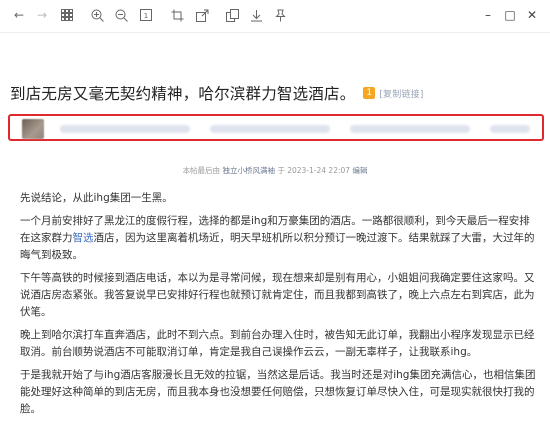  Describe the element at coordinates (125, 129) in the screenshot. I see `blurred-author-info` at that location.